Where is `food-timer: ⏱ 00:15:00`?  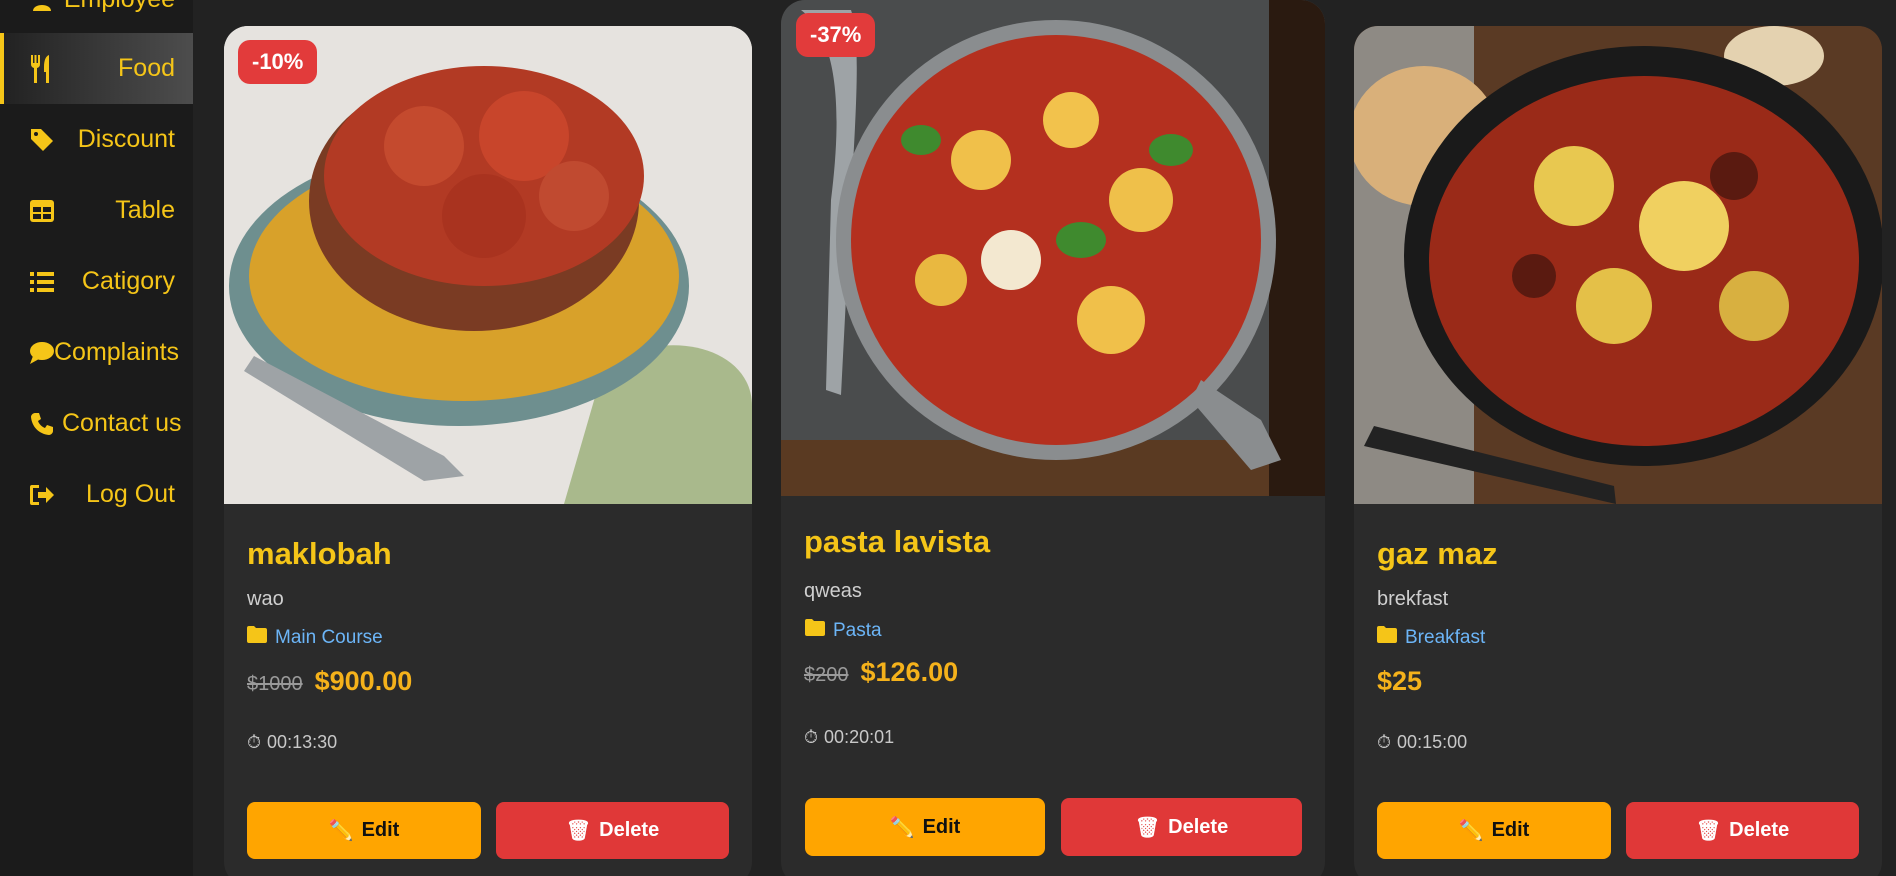
food-timer: ⏱ 00:15:00 is located at coordinates (1422, 742).